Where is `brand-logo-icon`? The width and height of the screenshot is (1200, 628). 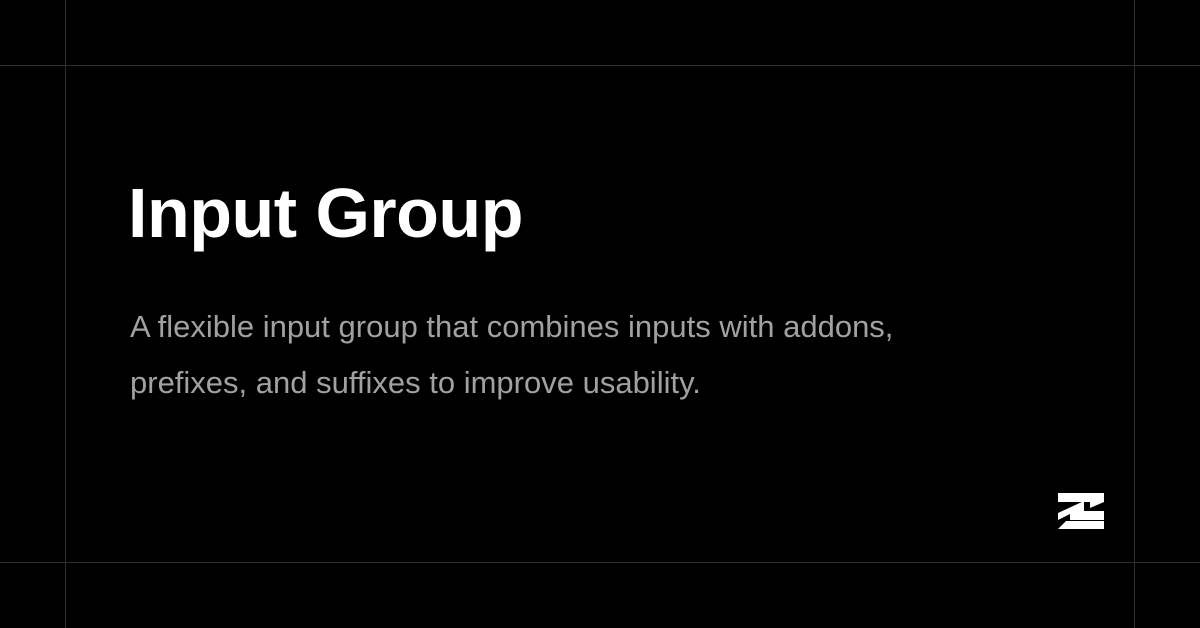
brand-logo-icon is located at coordinates (1081, 511).